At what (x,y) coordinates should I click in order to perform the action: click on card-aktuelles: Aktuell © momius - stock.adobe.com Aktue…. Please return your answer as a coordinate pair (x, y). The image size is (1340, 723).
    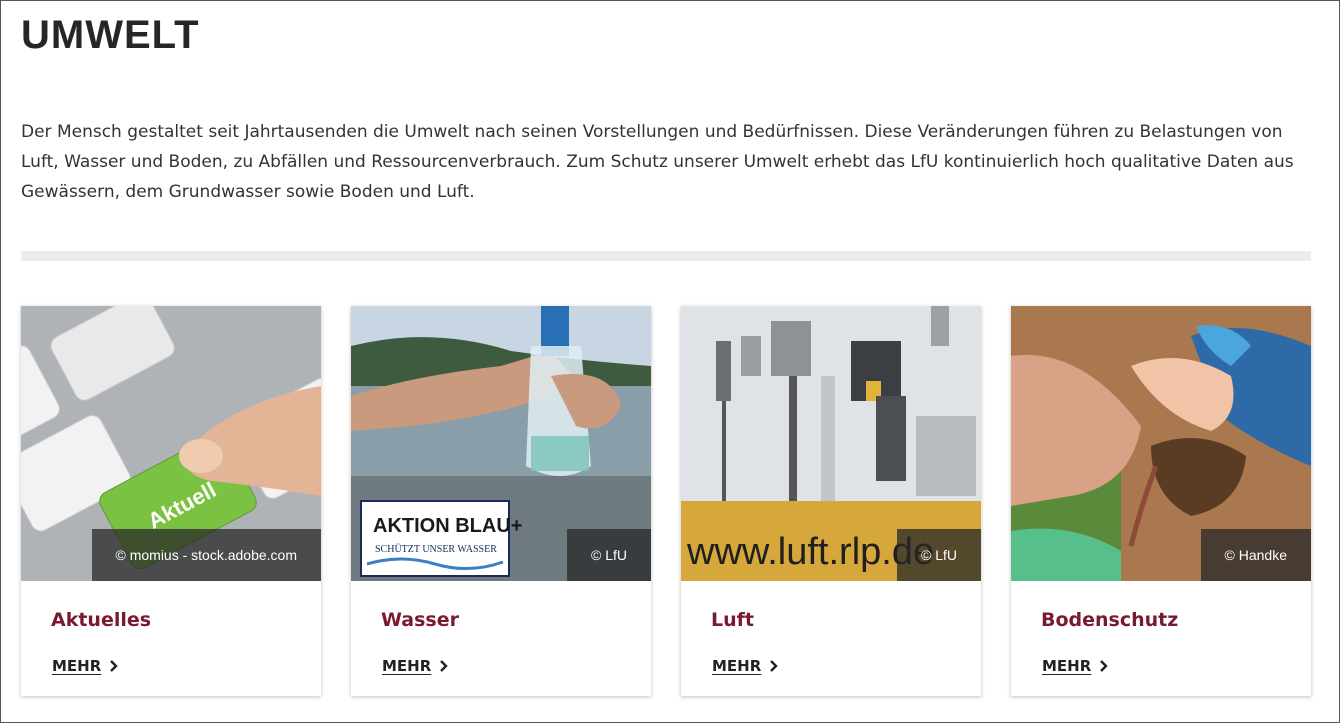
    Looking at the image, I should click on (171, 501).